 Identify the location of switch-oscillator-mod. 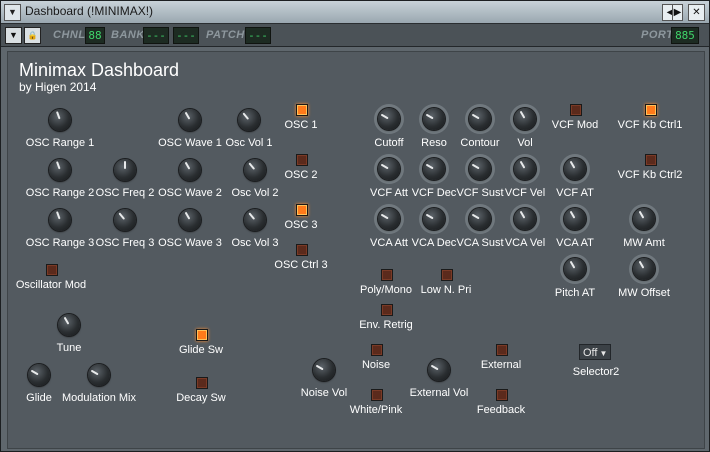
(52, 270).